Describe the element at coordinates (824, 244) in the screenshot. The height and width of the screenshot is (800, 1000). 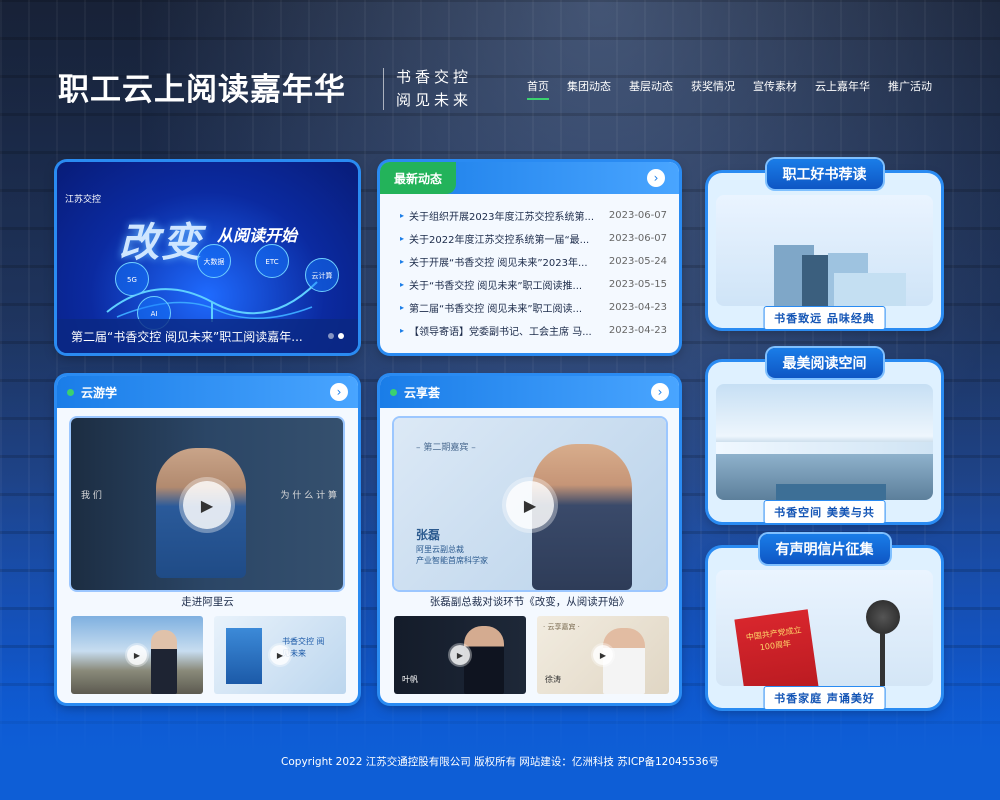
I see `side-card-recommended-books: 职工好书荐读 书香致远 品味经典` at that location.